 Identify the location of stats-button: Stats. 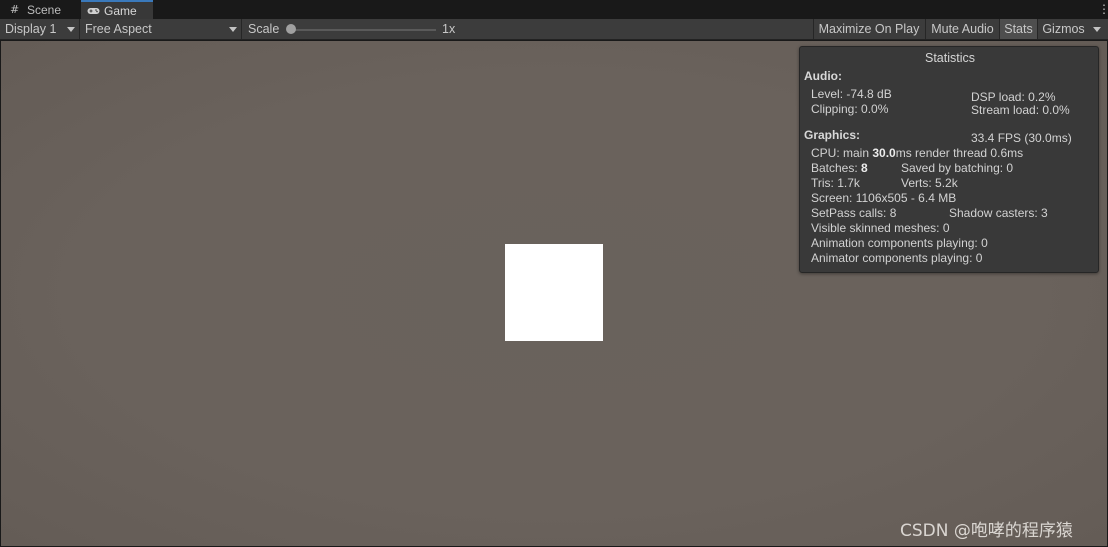
(1018, 29).